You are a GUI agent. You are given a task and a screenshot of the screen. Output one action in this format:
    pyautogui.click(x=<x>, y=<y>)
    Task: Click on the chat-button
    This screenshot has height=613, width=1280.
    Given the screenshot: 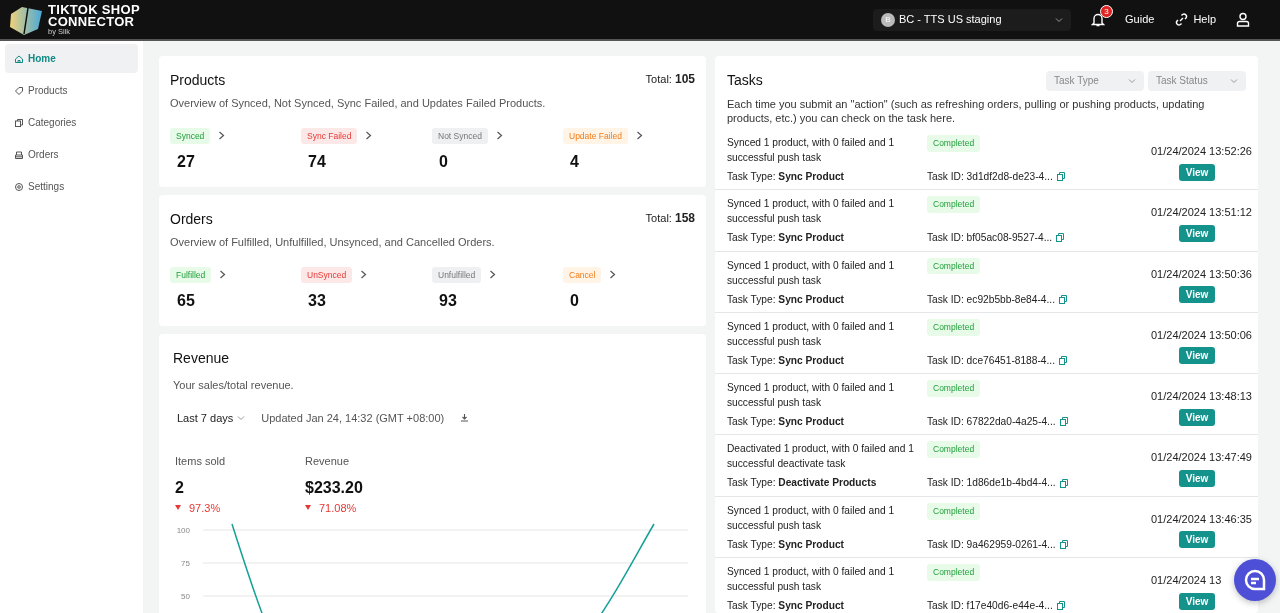 What is the action you would take?
    pyautogui.click(x=1255, y=580)
    